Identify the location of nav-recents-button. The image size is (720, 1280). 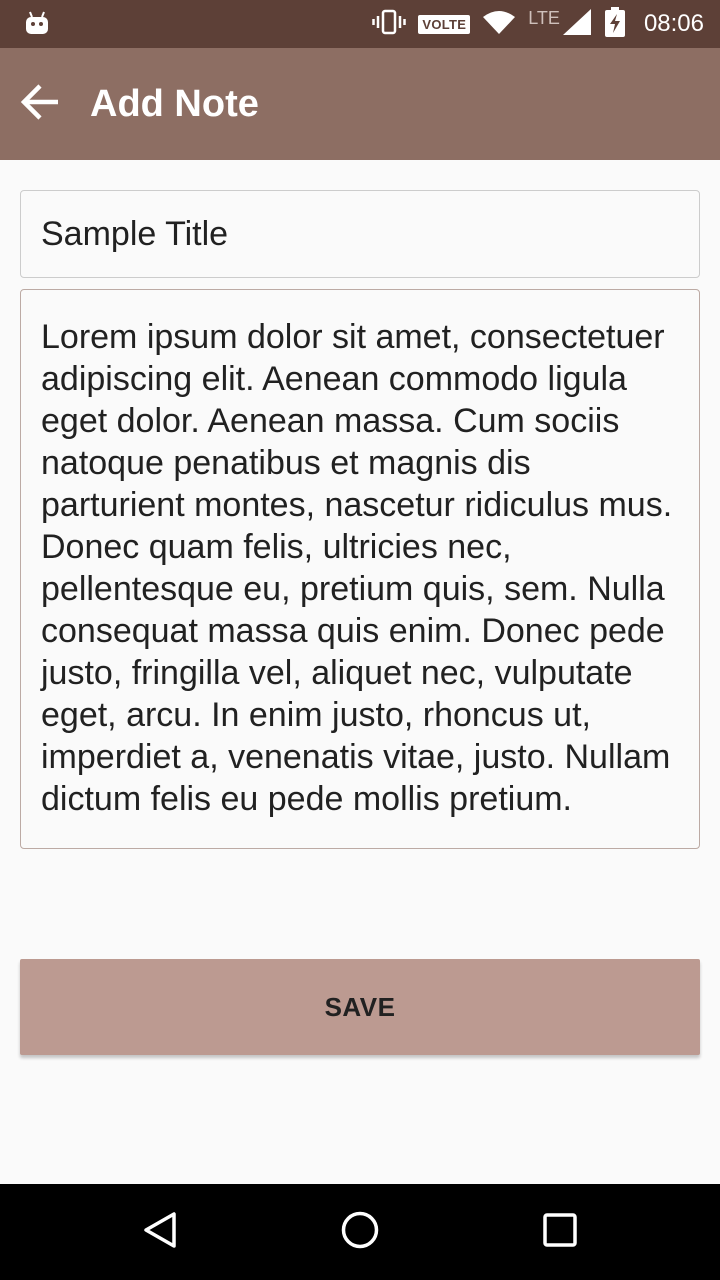
(560, 1232).